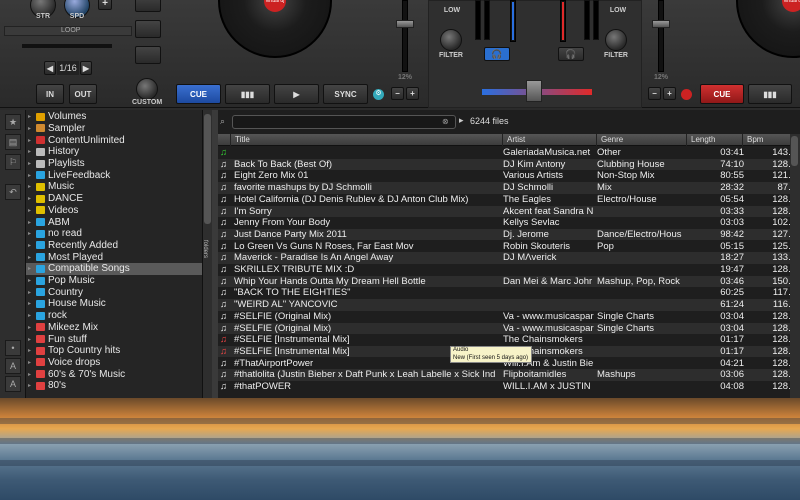 The width and height of the screenshot is (800, 500). Describe the element at coordinates (114, 269) in the screenshot. I see `sidebar-item: ▸ Compatible Songs` at that location.